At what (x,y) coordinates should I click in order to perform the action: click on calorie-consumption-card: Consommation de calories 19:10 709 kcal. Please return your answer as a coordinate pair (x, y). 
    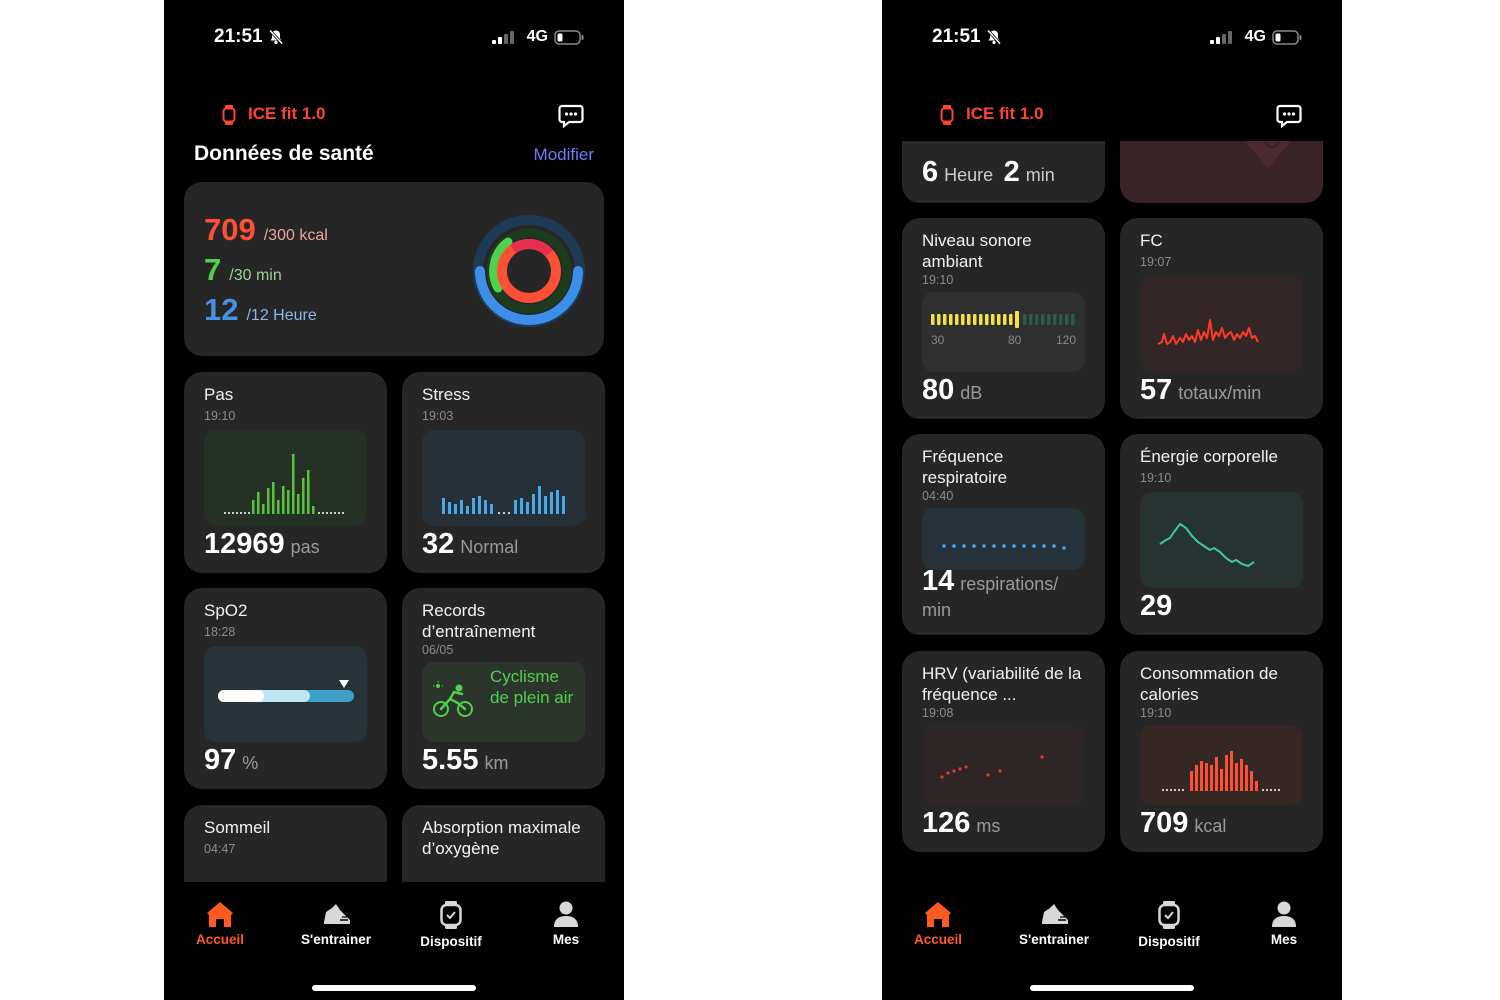
    Looking at the image, I should click on (1221, 751).